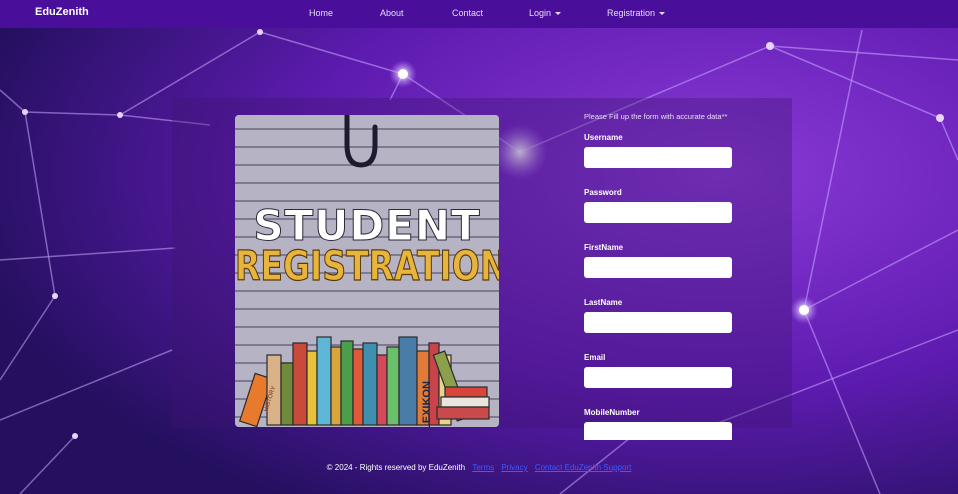 The image size is (958, 494). Describe the element at coordinates (367, 265) in the screenshot. I see `poster-title-registration: REGISTRATION` at that location.